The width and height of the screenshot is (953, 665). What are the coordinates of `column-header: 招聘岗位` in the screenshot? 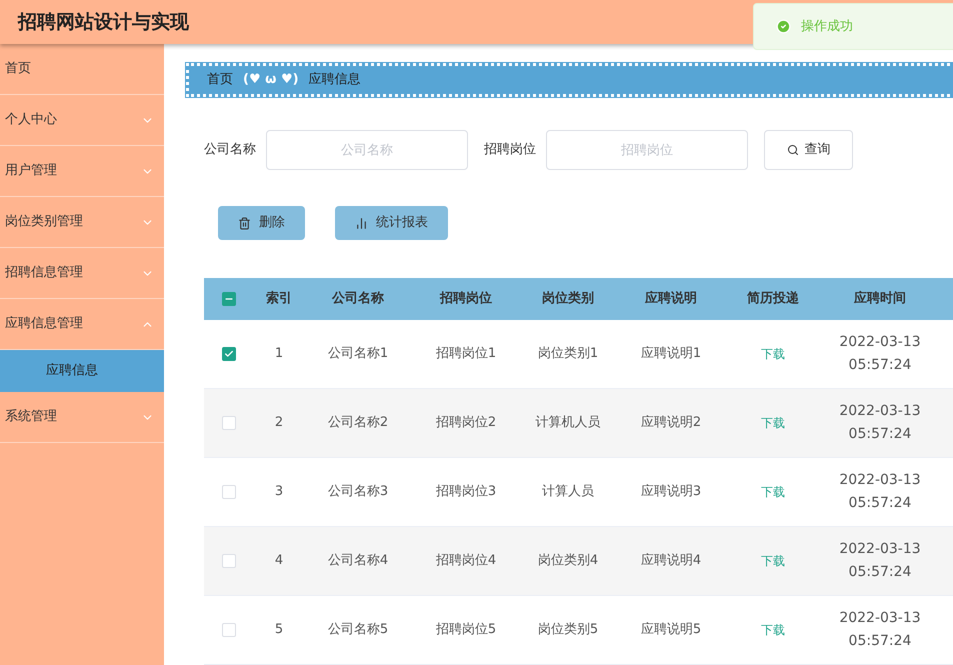 It's located at (466, 299).